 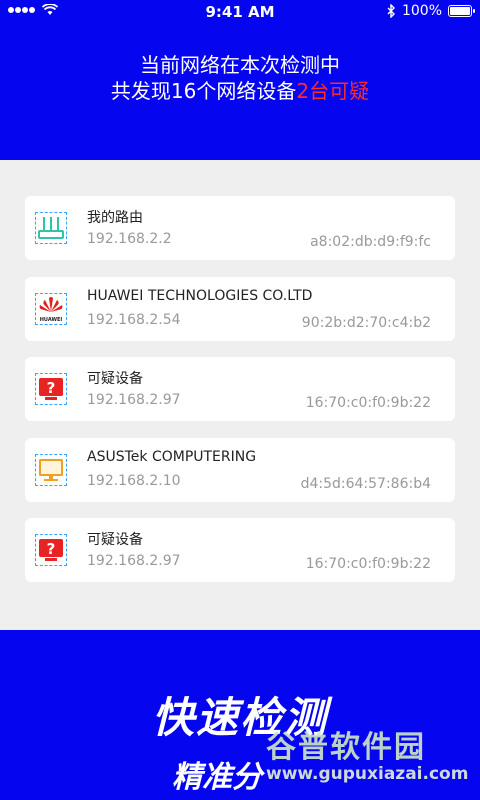 What do you see at coordinates (240, 12) in the screenshot?
I see `status-bar: 9:41 AM 100%` at bounding box center [240, 12].